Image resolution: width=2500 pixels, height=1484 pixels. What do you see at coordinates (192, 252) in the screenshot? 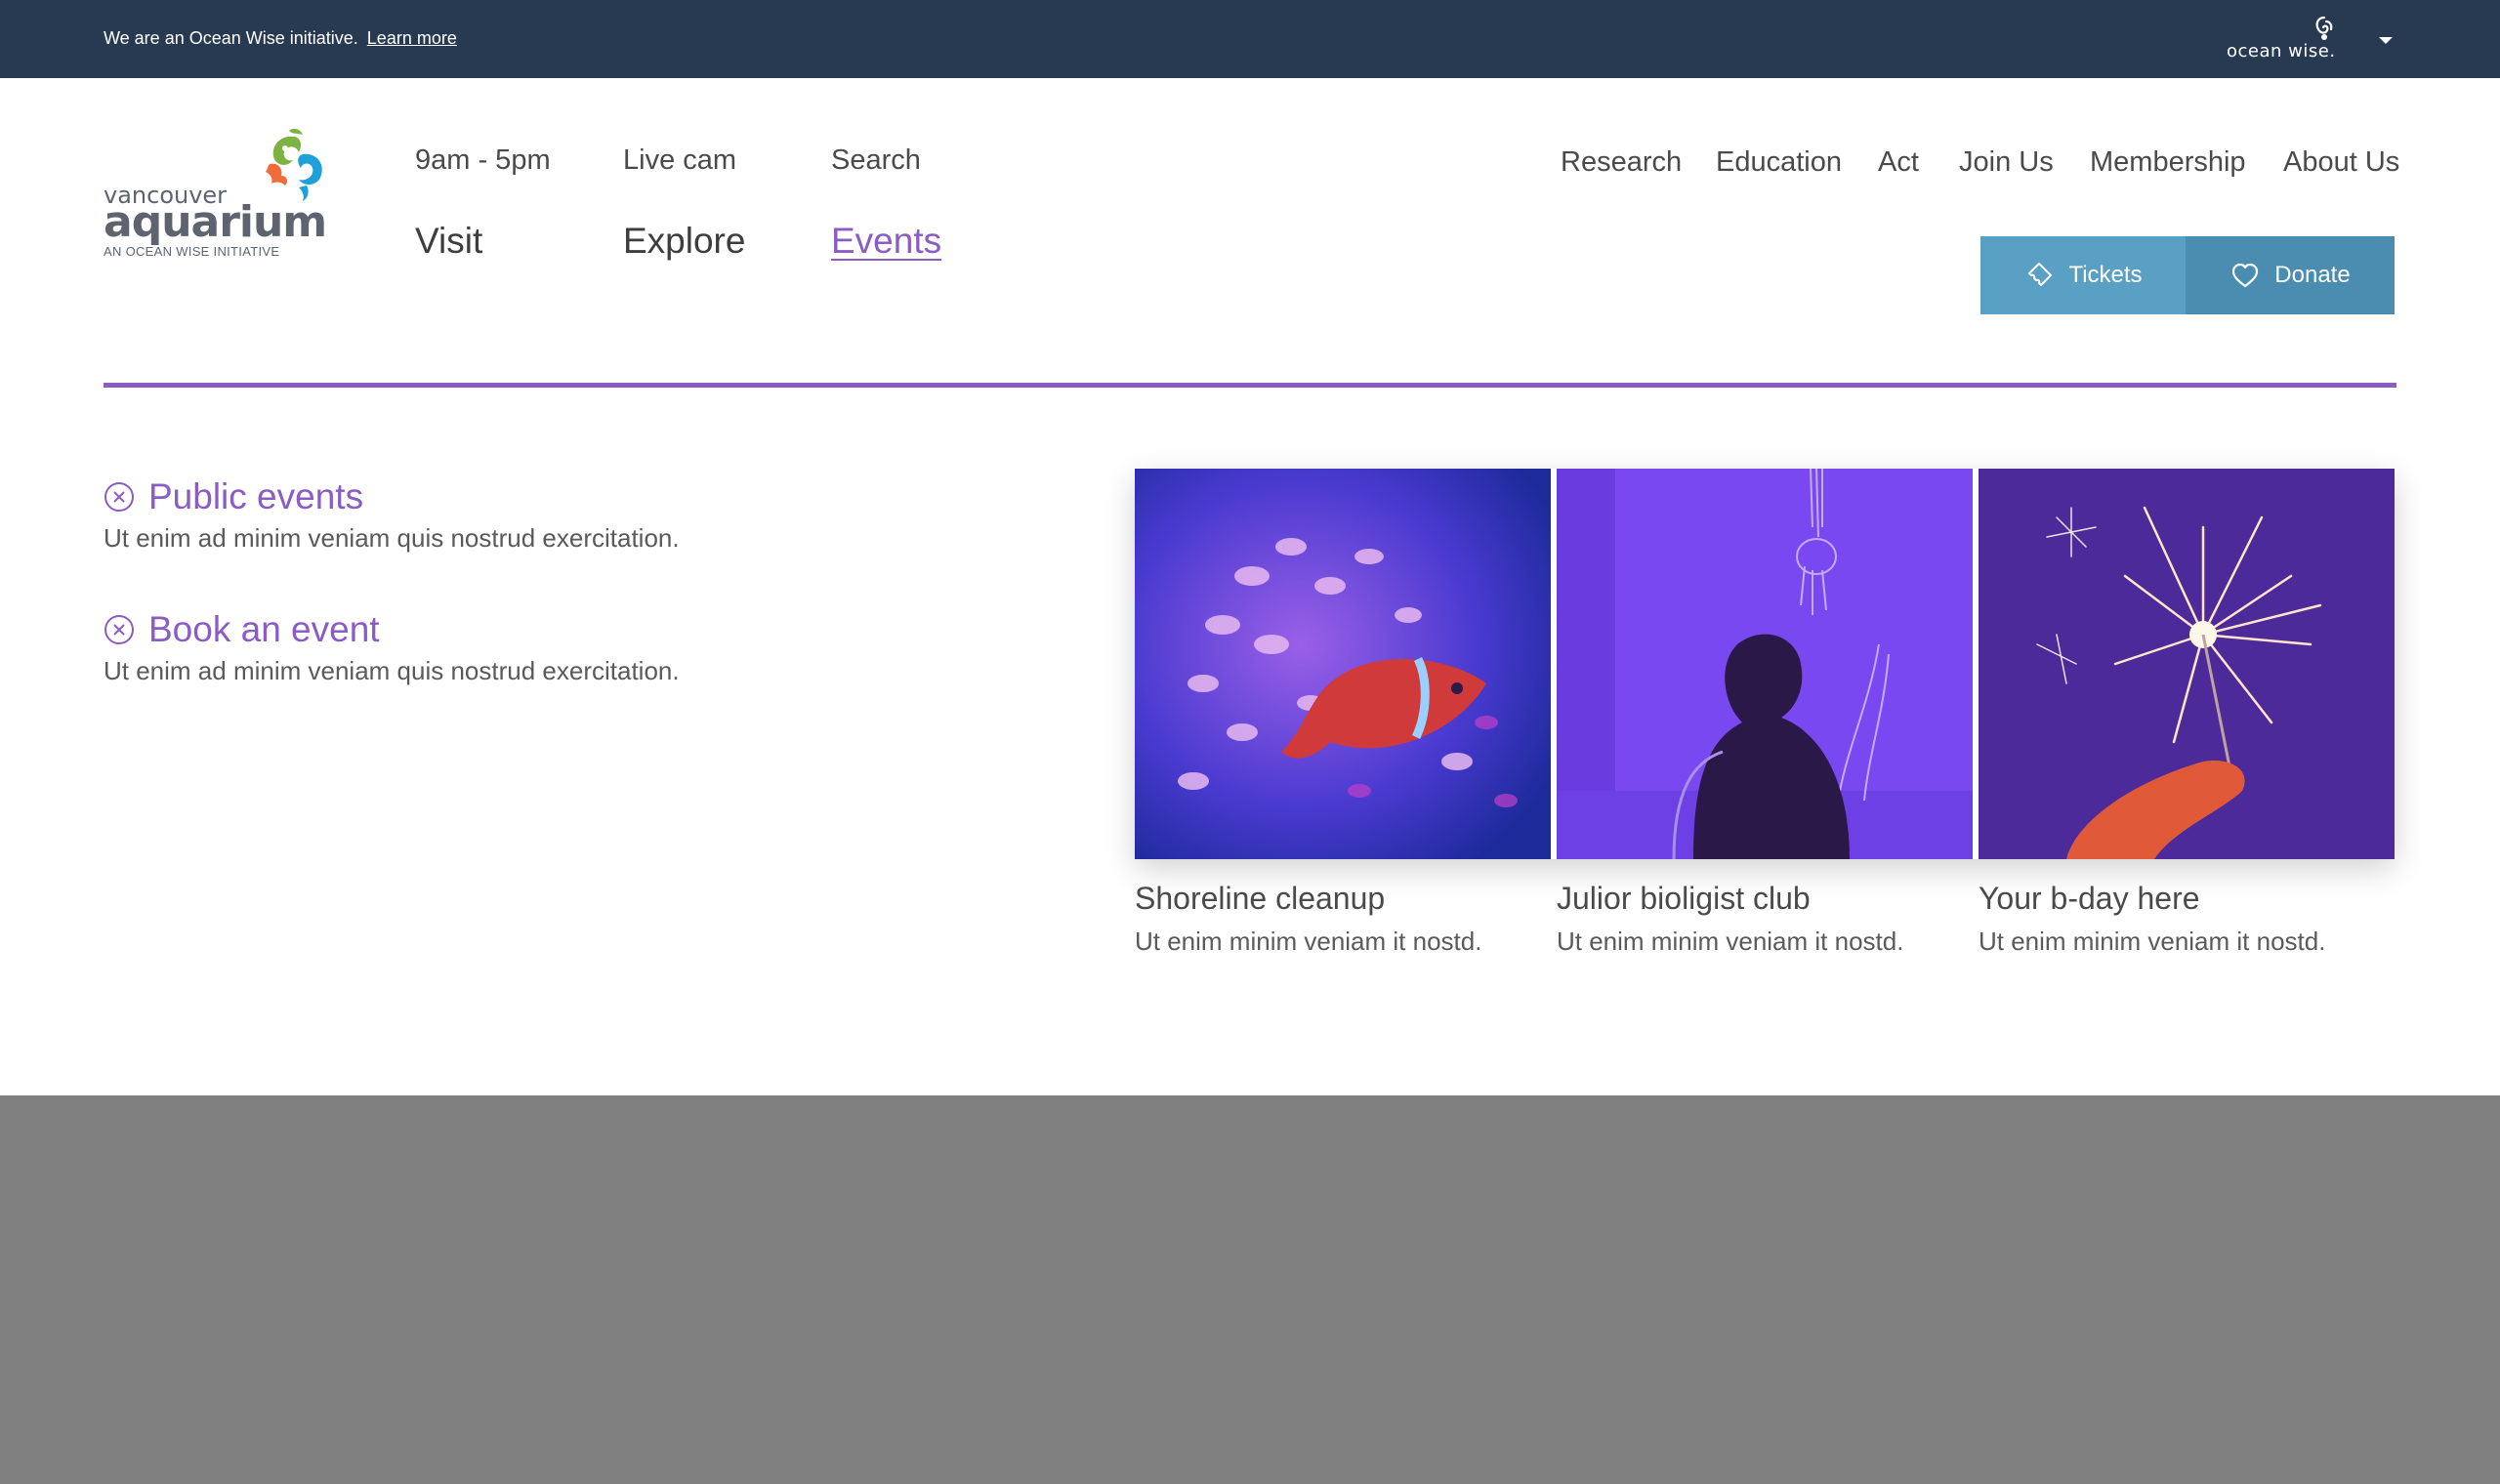
I see `logo-tagline: AN OCEAN WISE INITIATIVE` at bounding box center [192, 252].